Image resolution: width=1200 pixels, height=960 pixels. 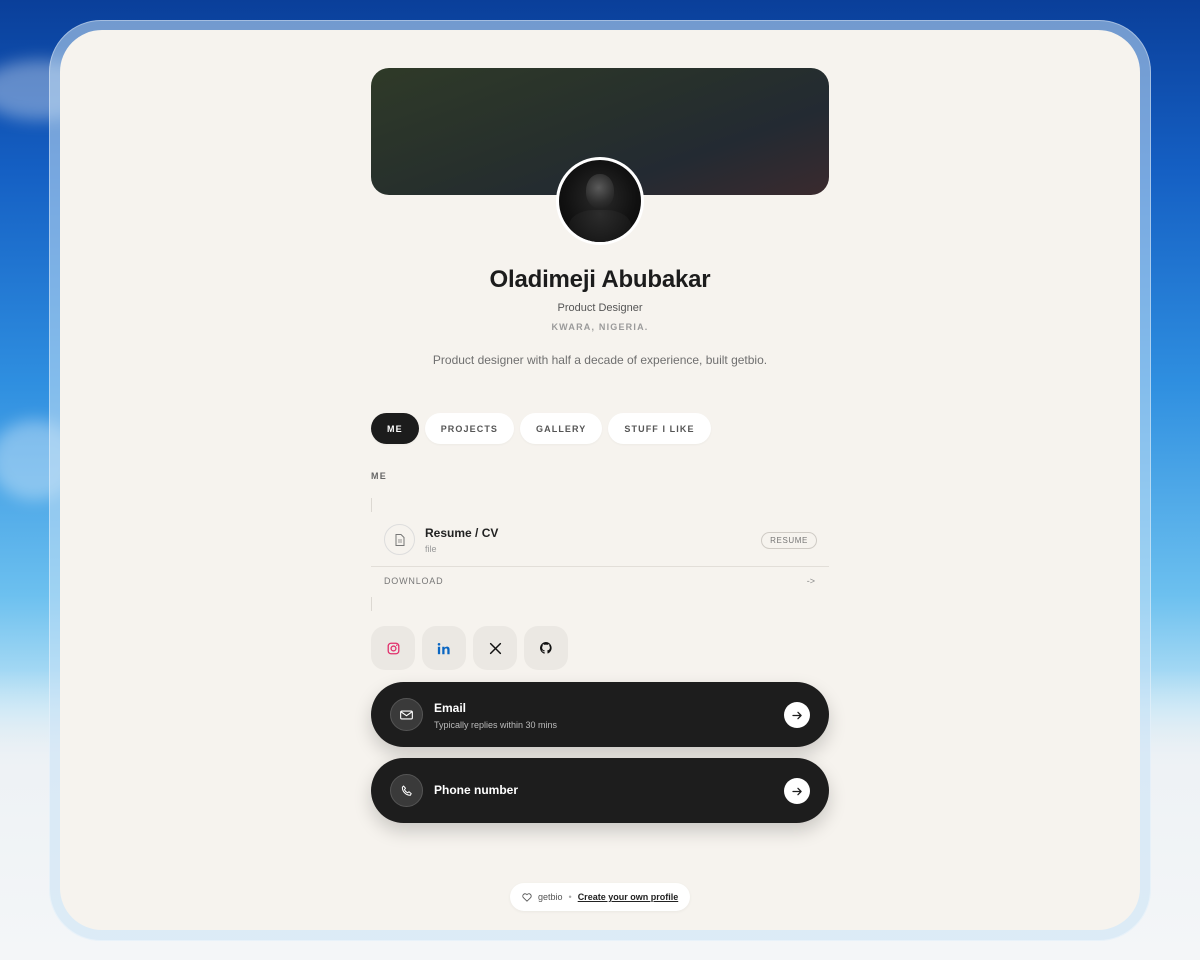 I want to click on phone-icon, so click(x=406, y=790).